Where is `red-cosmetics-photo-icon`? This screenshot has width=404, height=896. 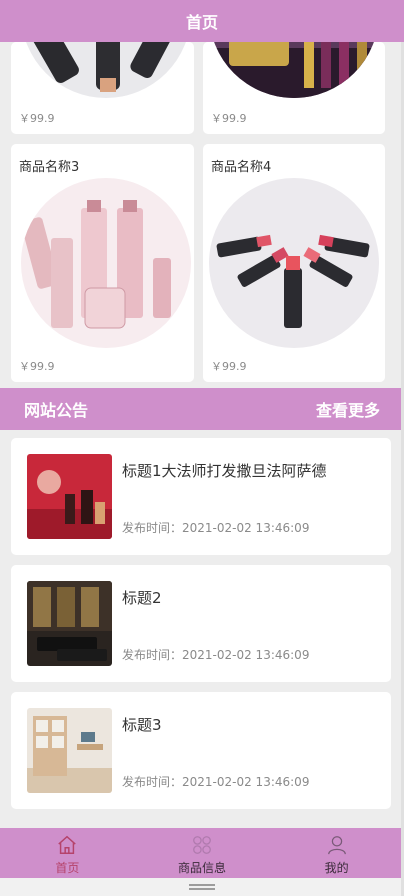 red-cosmetics-photo-icon is located at coordinates (69, 496).